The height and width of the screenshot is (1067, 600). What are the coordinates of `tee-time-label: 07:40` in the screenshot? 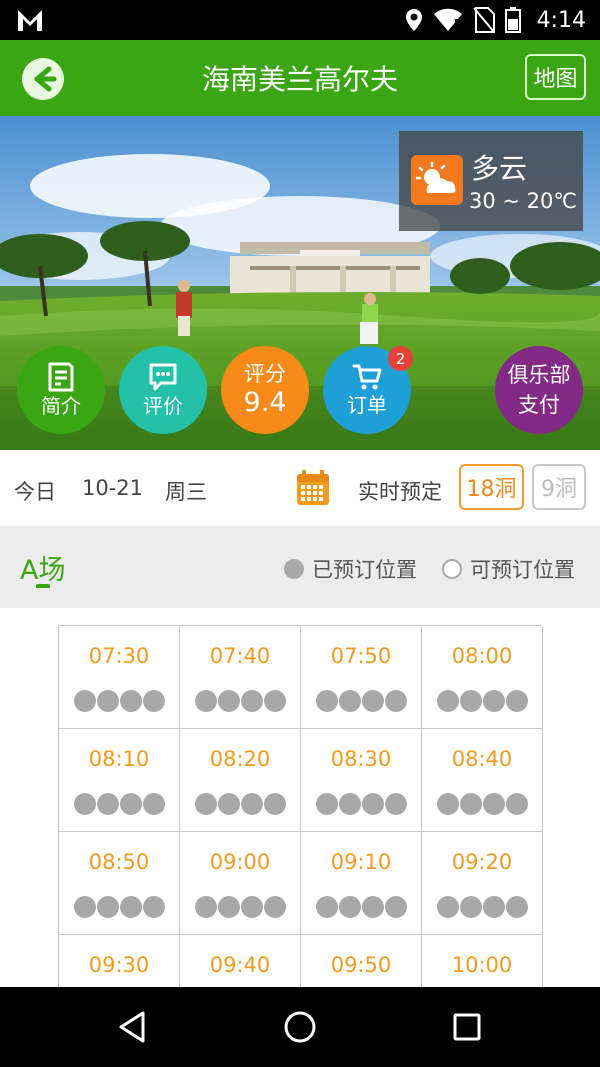 It's located at (240, 656).